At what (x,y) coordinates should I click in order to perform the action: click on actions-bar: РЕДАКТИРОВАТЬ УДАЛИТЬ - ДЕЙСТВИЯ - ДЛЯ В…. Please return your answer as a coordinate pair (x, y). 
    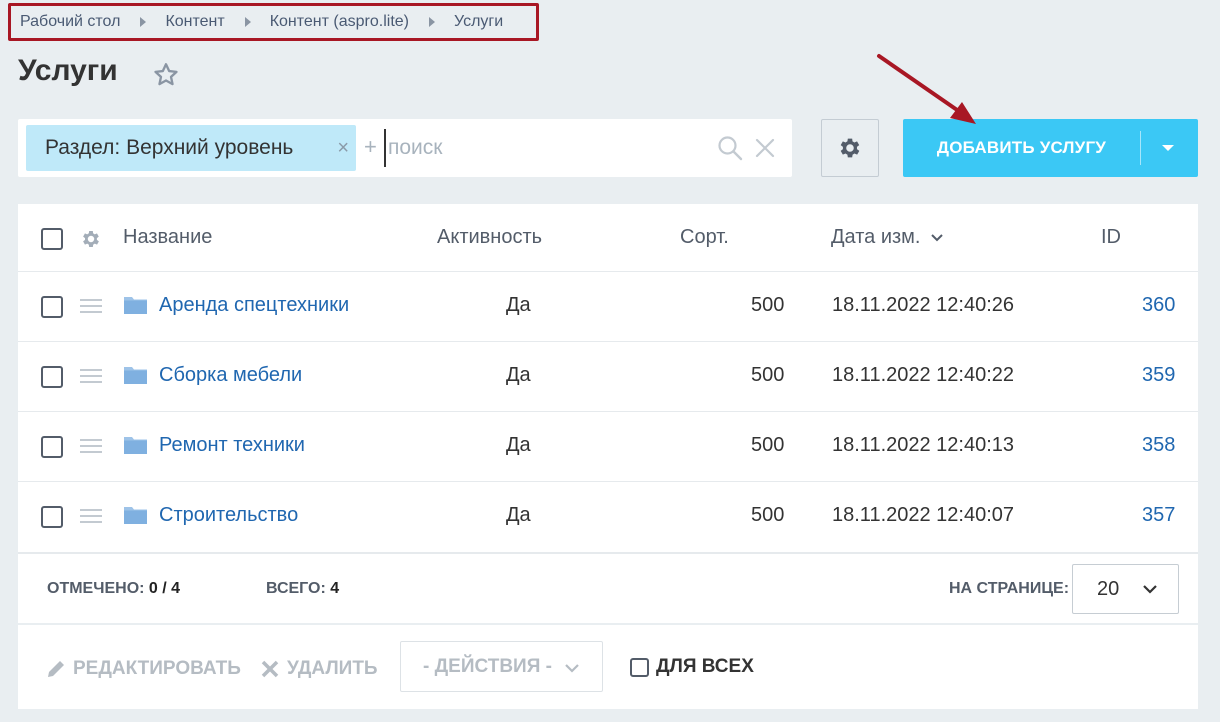
    Looking at the image, I should click on (608, 667).